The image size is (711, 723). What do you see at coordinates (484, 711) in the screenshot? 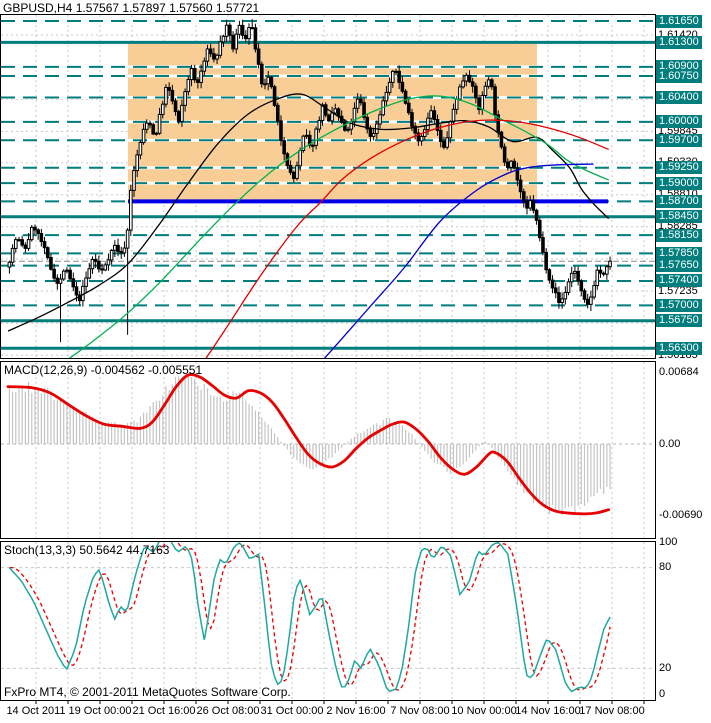
I see `time-axis-label: 10 Nov 00:00` at bounding box center [484, 711].